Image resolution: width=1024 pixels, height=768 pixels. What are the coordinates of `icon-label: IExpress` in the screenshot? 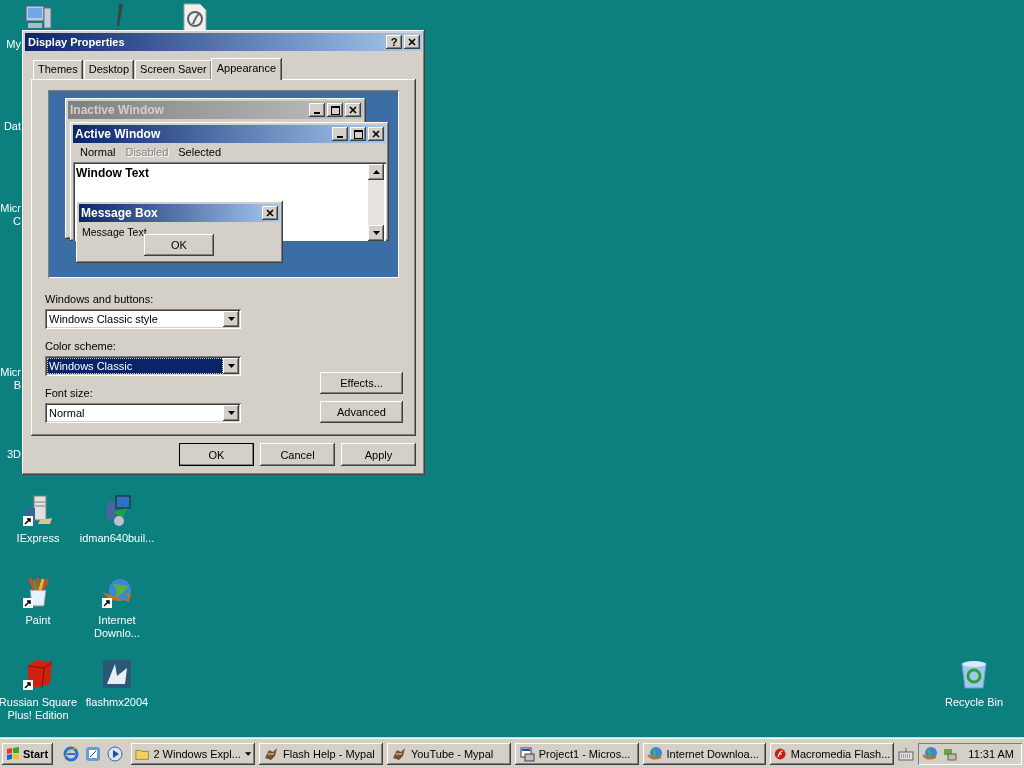 It's located at (38, 538).